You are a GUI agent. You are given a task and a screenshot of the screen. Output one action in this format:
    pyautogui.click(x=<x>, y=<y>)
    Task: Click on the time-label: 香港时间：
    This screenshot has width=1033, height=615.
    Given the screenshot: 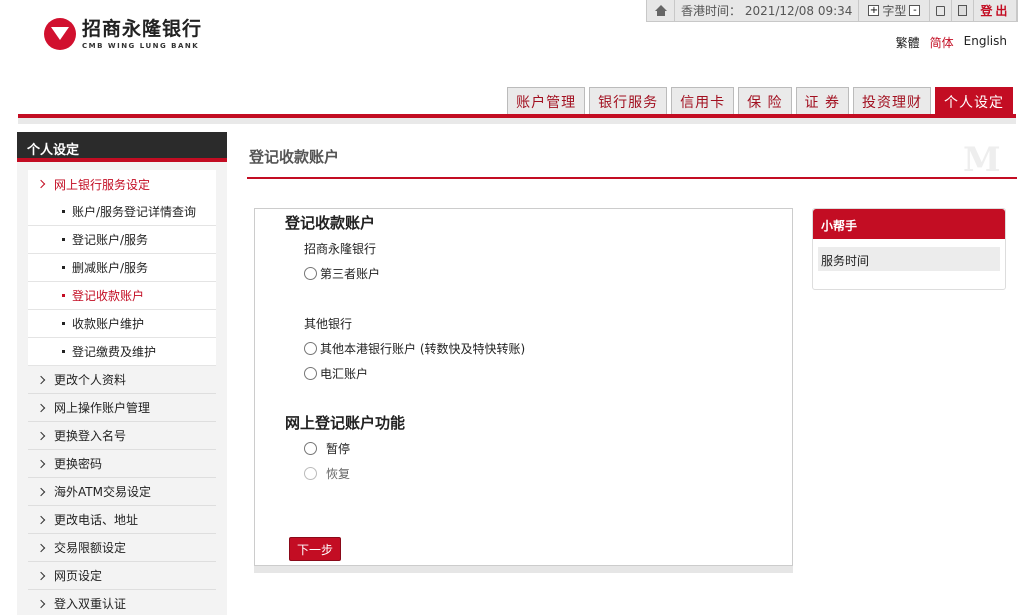 What is the action you would take?
    pyautogui.click(x=711, y=11)
    